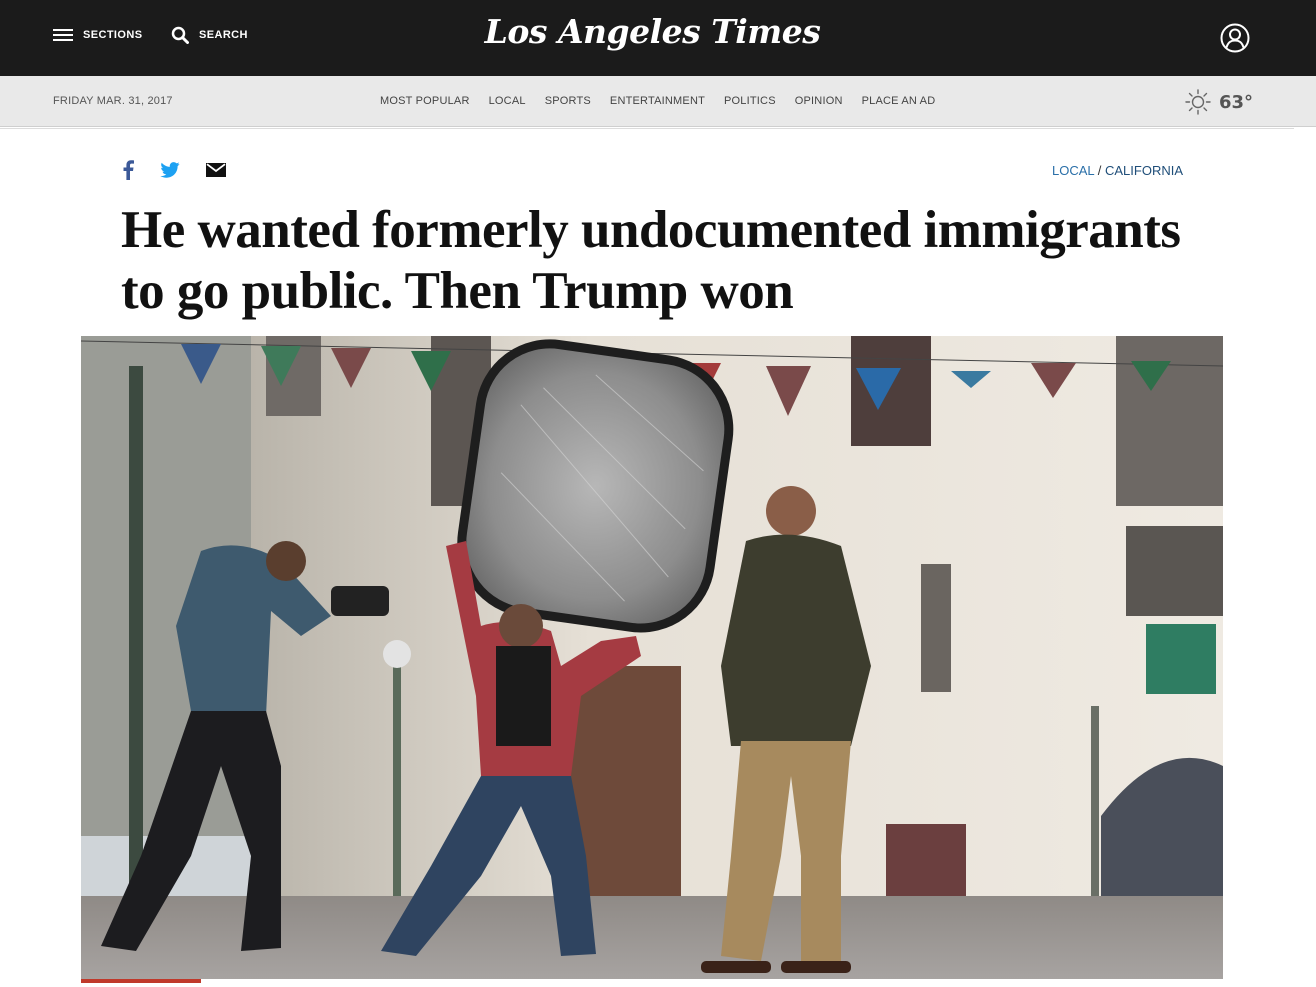 The width and height of the screenshot is (1316, 987). Describe the element at coordinates (63, 35) in the screenshot. I see `hamburger-icon` at that location.